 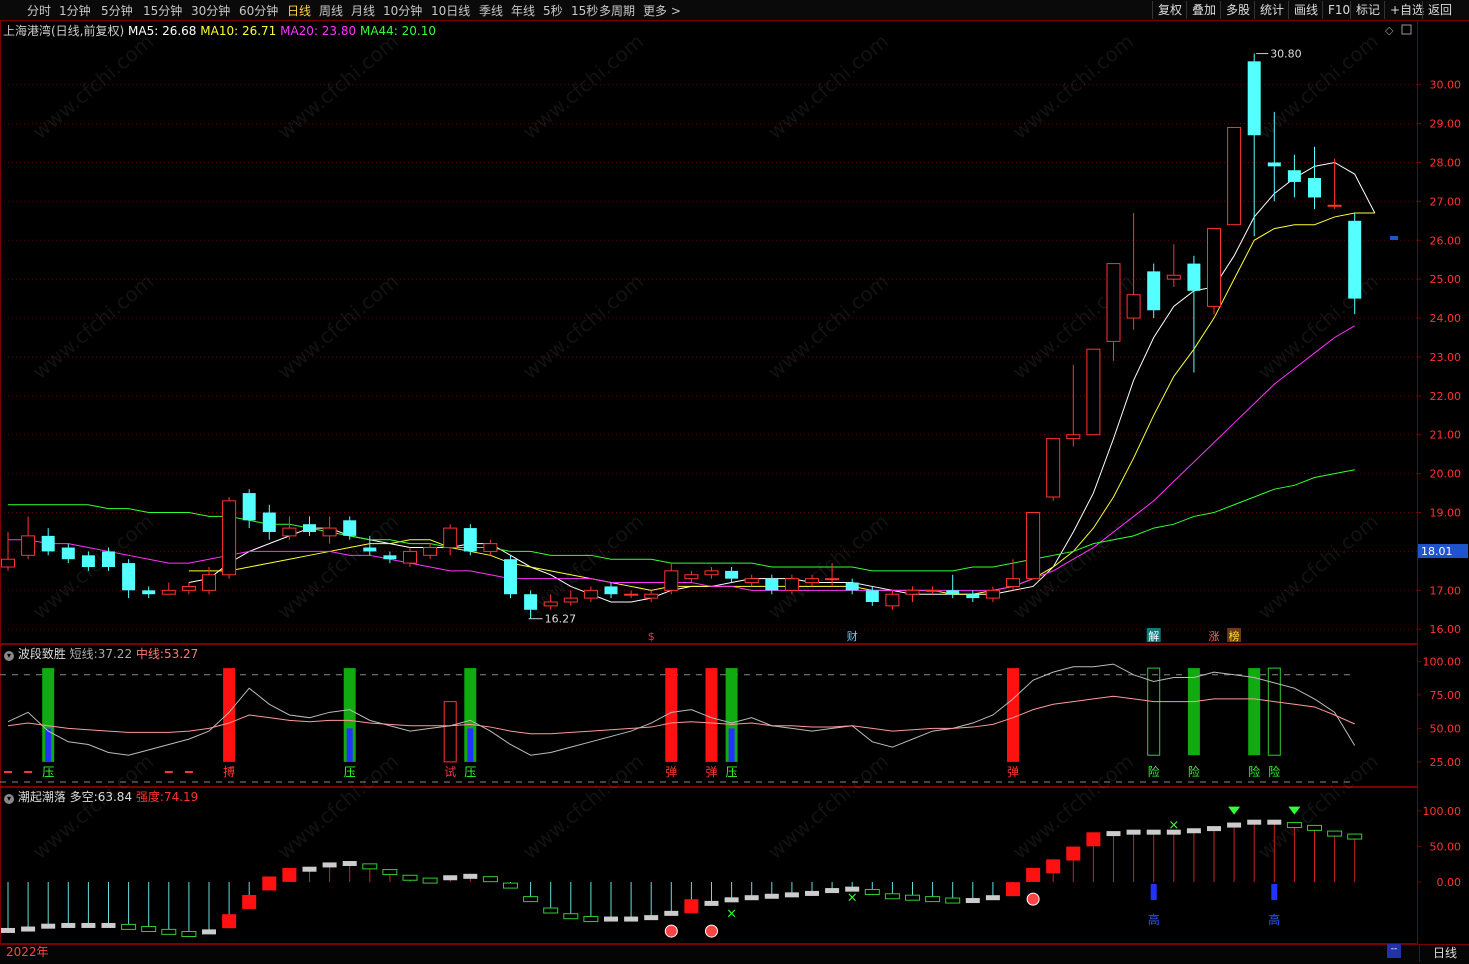 I want to click on price-tick-label: 20.00, so click(x=1446, y=474).